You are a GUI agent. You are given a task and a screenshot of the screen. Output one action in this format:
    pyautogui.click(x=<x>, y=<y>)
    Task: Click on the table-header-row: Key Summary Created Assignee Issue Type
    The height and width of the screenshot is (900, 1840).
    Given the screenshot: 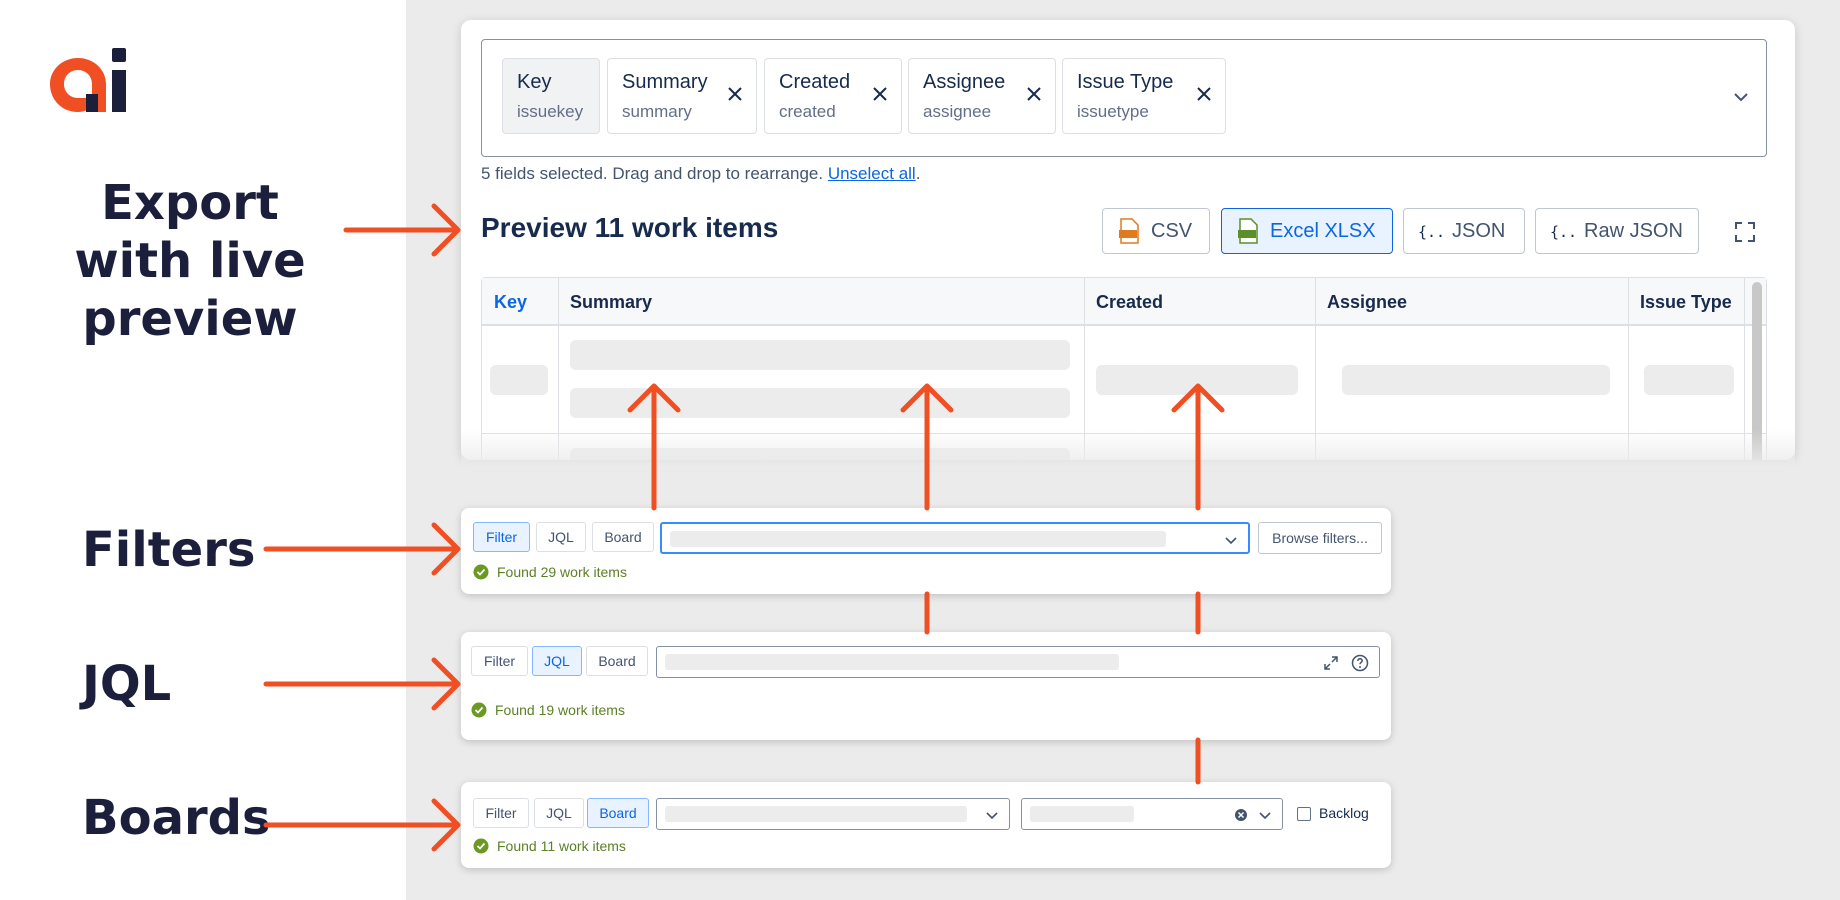 What is the action you would take?
    pyautogui.click(x=1124, y=302)
    